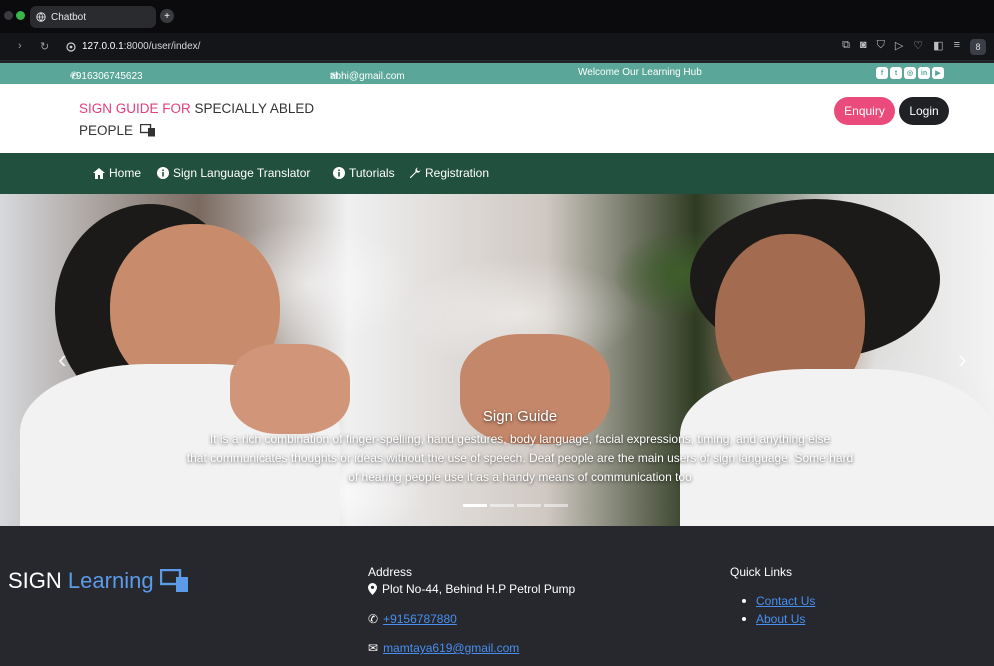 Image resolution: width=994 pixels, height=666 pixels. I want to click on phone-line: ✆ +9156787880, so click(412, 619).